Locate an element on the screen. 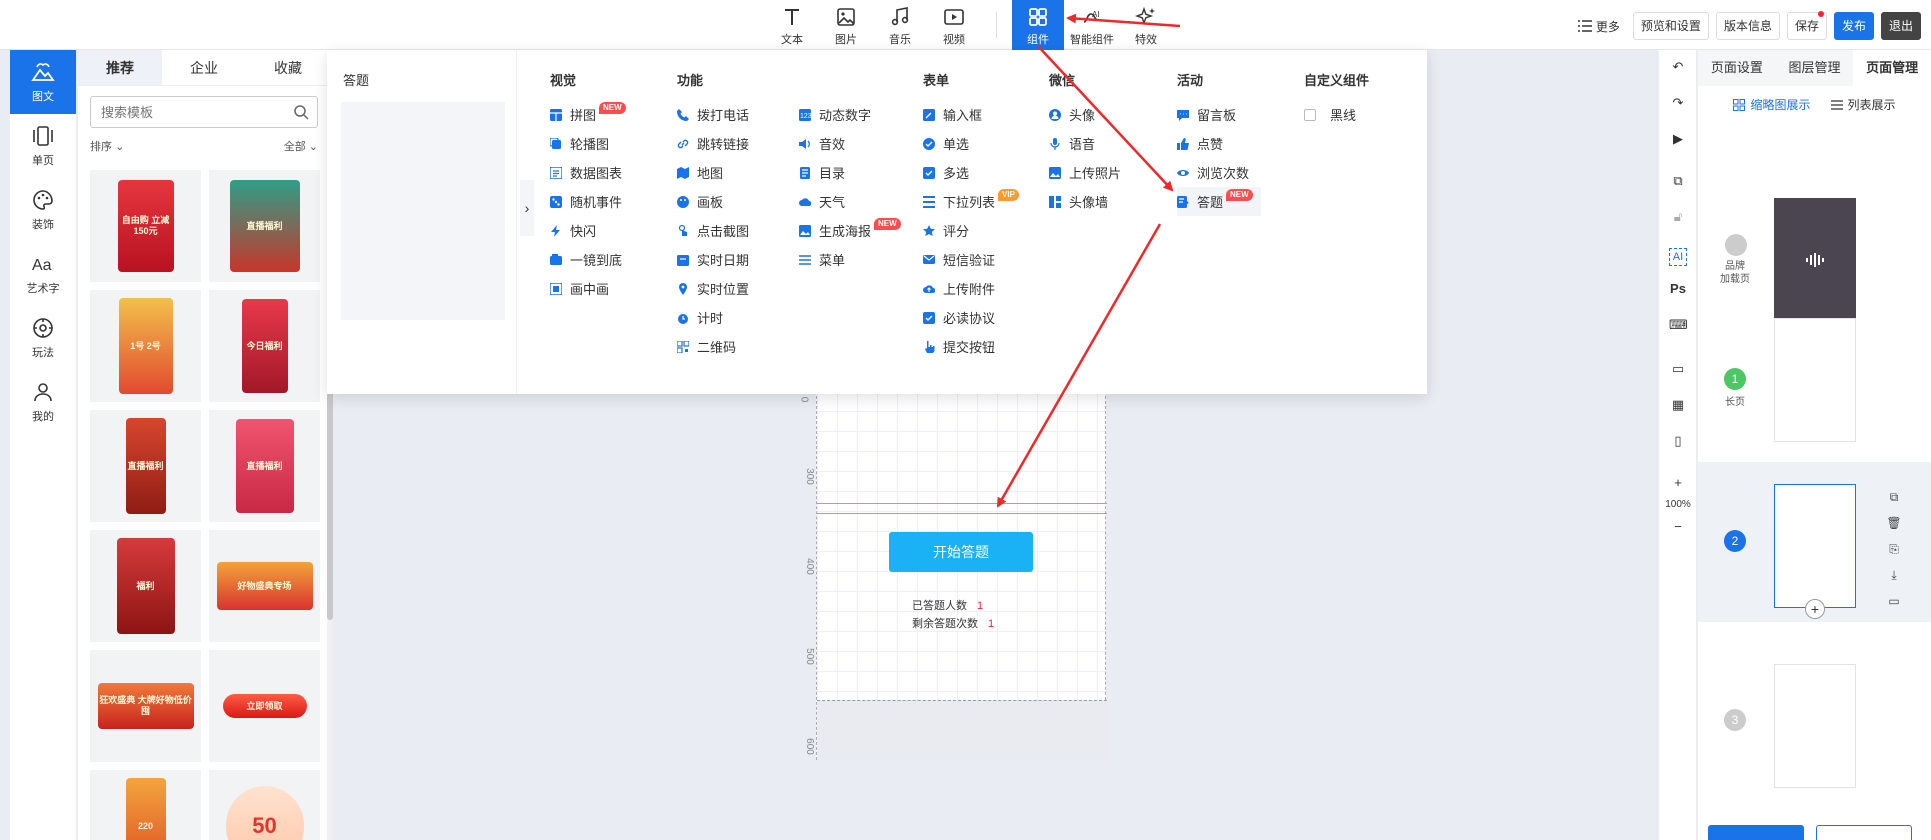  template-card: 1号 2号 is located at coordinates (145, 346).